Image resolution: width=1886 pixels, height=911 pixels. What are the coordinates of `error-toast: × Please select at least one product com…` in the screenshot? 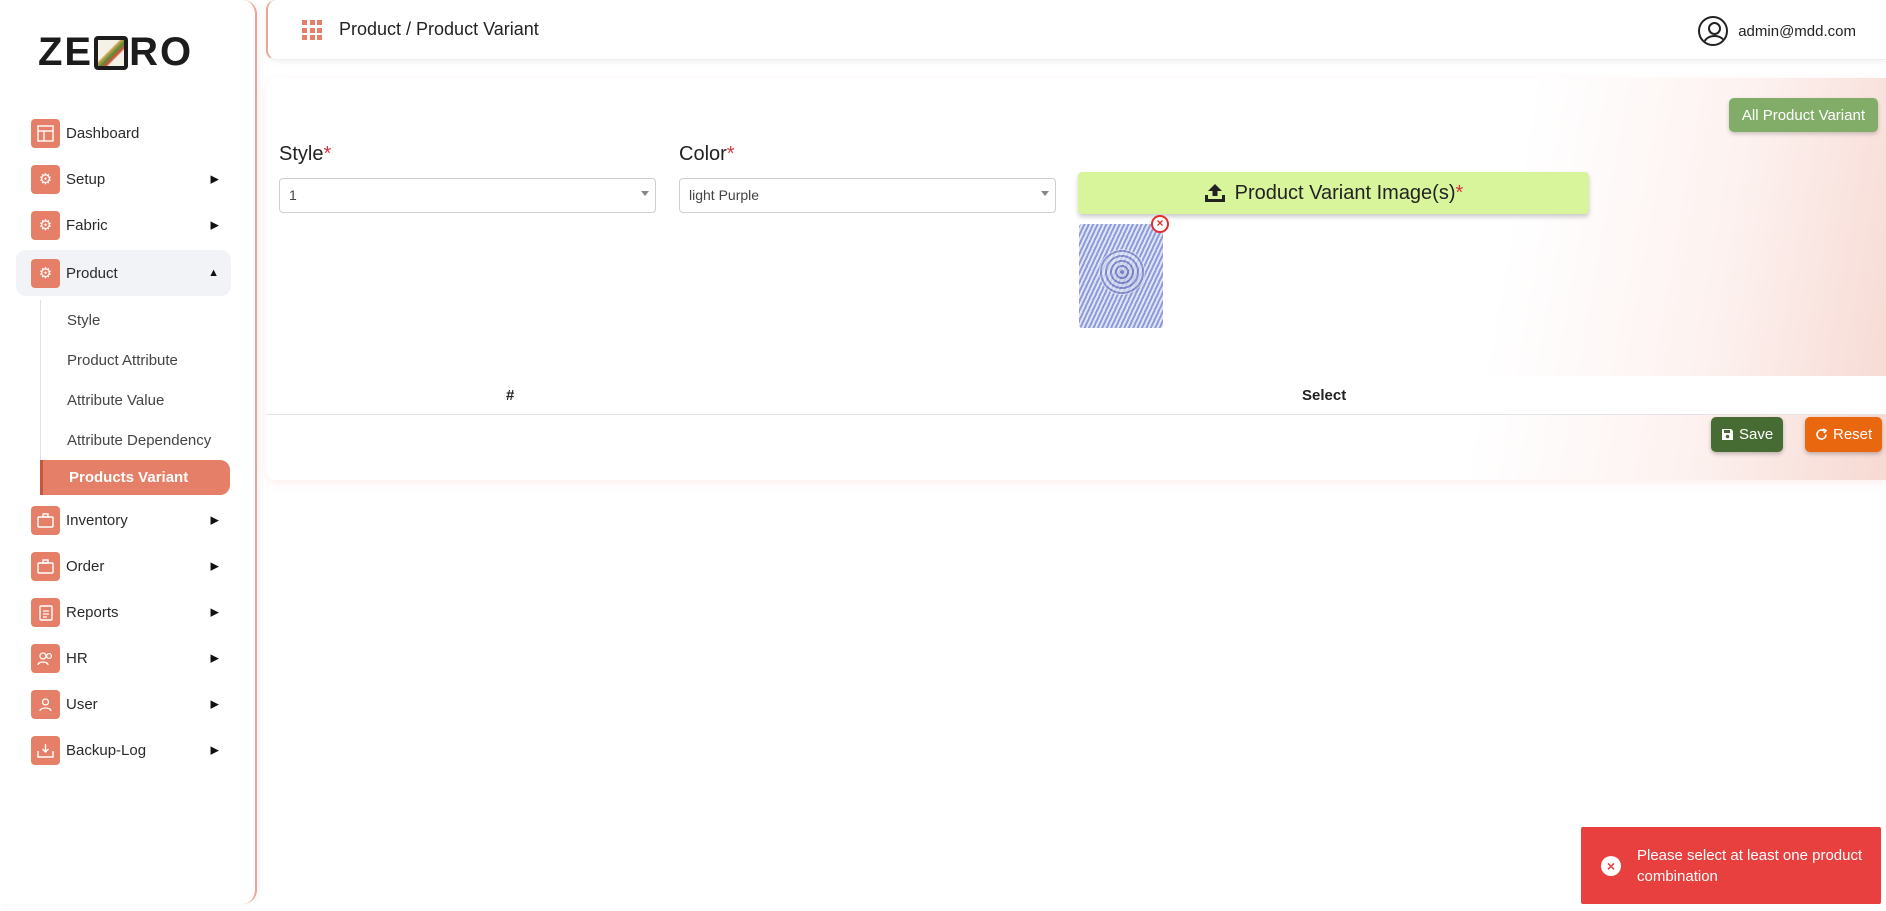 It's located at (1731, 865).